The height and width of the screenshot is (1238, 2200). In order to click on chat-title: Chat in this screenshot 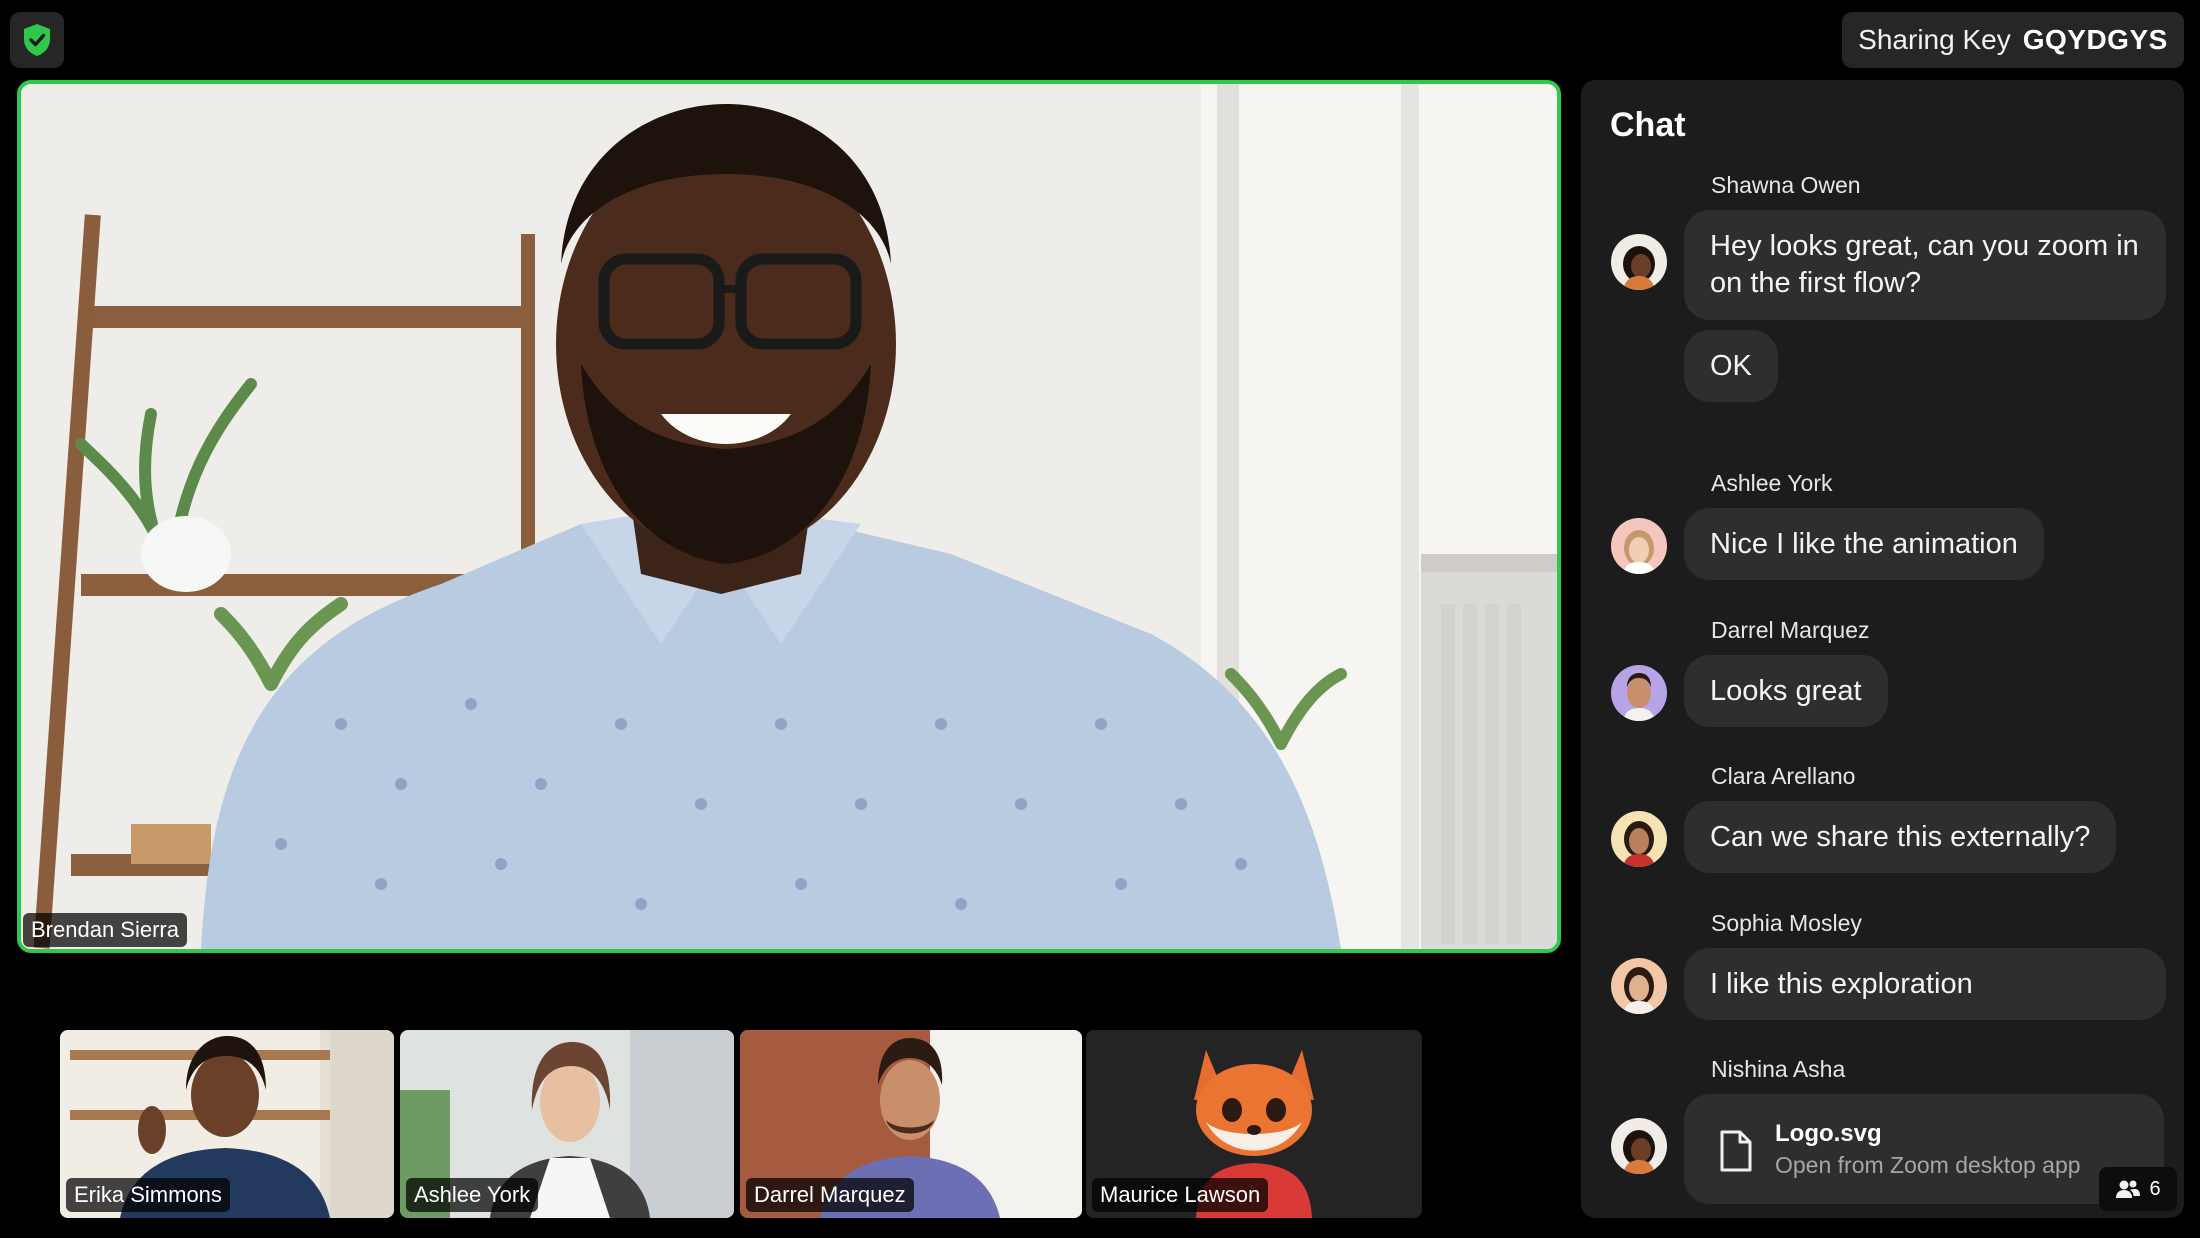, I will do `click(1648, 125)`.